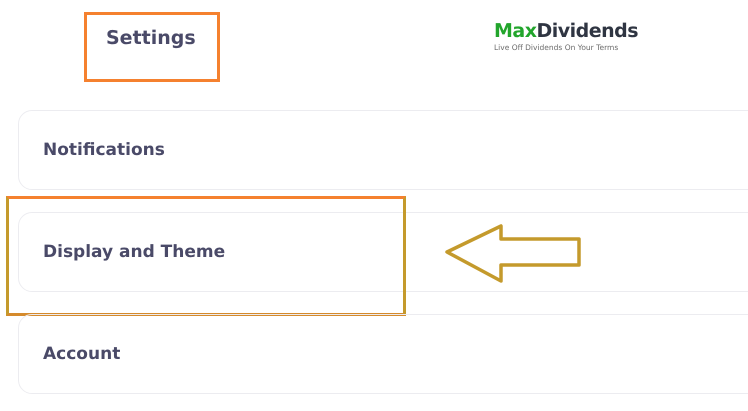 The width and height of the screenshot is (748, 411). What do you see at coordinates (151, 38) in the screenshot?
I see `page-title: Settings` at bounding box center [151, 38].